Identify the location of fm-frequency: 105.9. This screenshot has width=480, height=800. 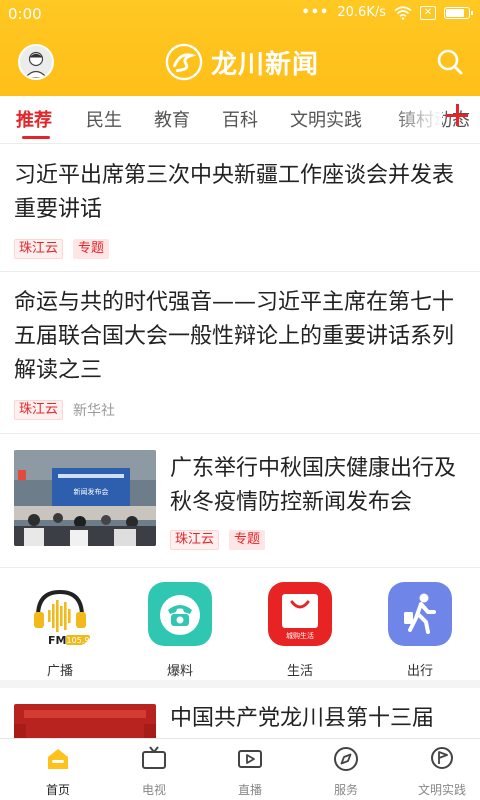
(78, 640).